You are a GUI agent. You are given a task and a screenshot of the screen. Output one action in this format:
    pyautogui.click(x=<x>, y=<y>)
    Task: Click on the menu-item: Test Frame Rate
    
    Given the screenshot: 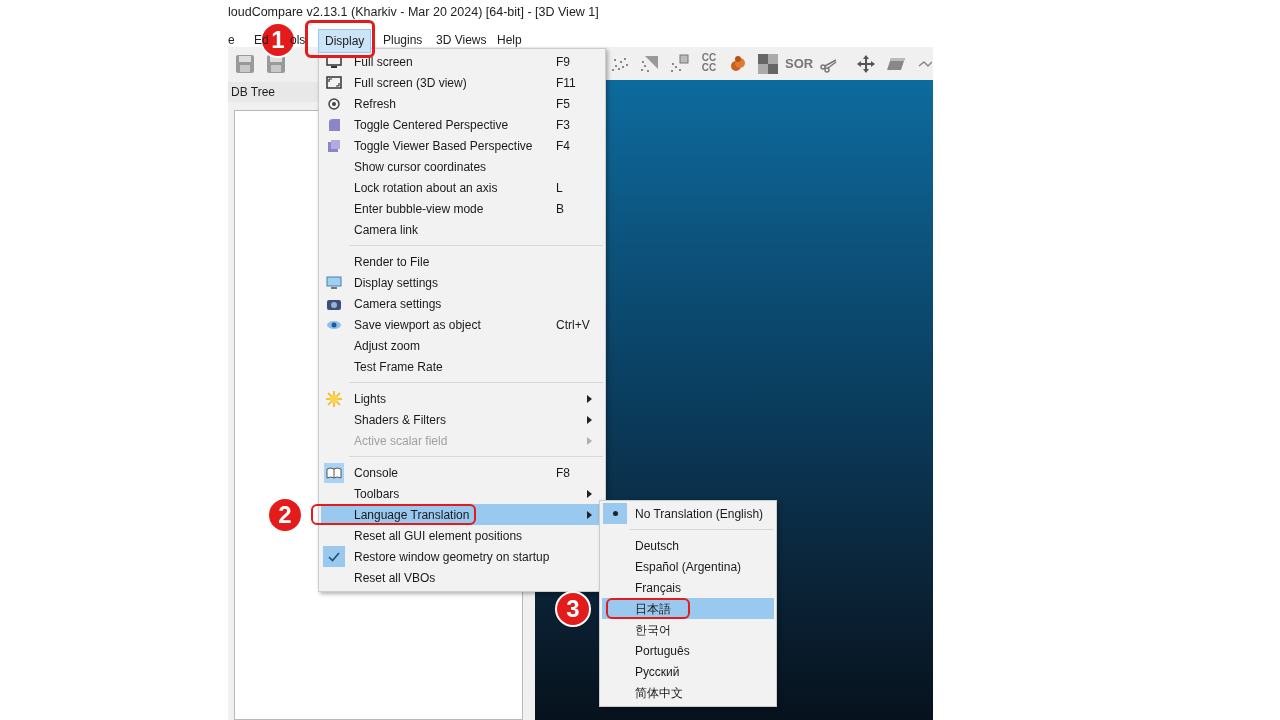 What is the action you would take?
    pyautogui.click(x=462, y=366)
    